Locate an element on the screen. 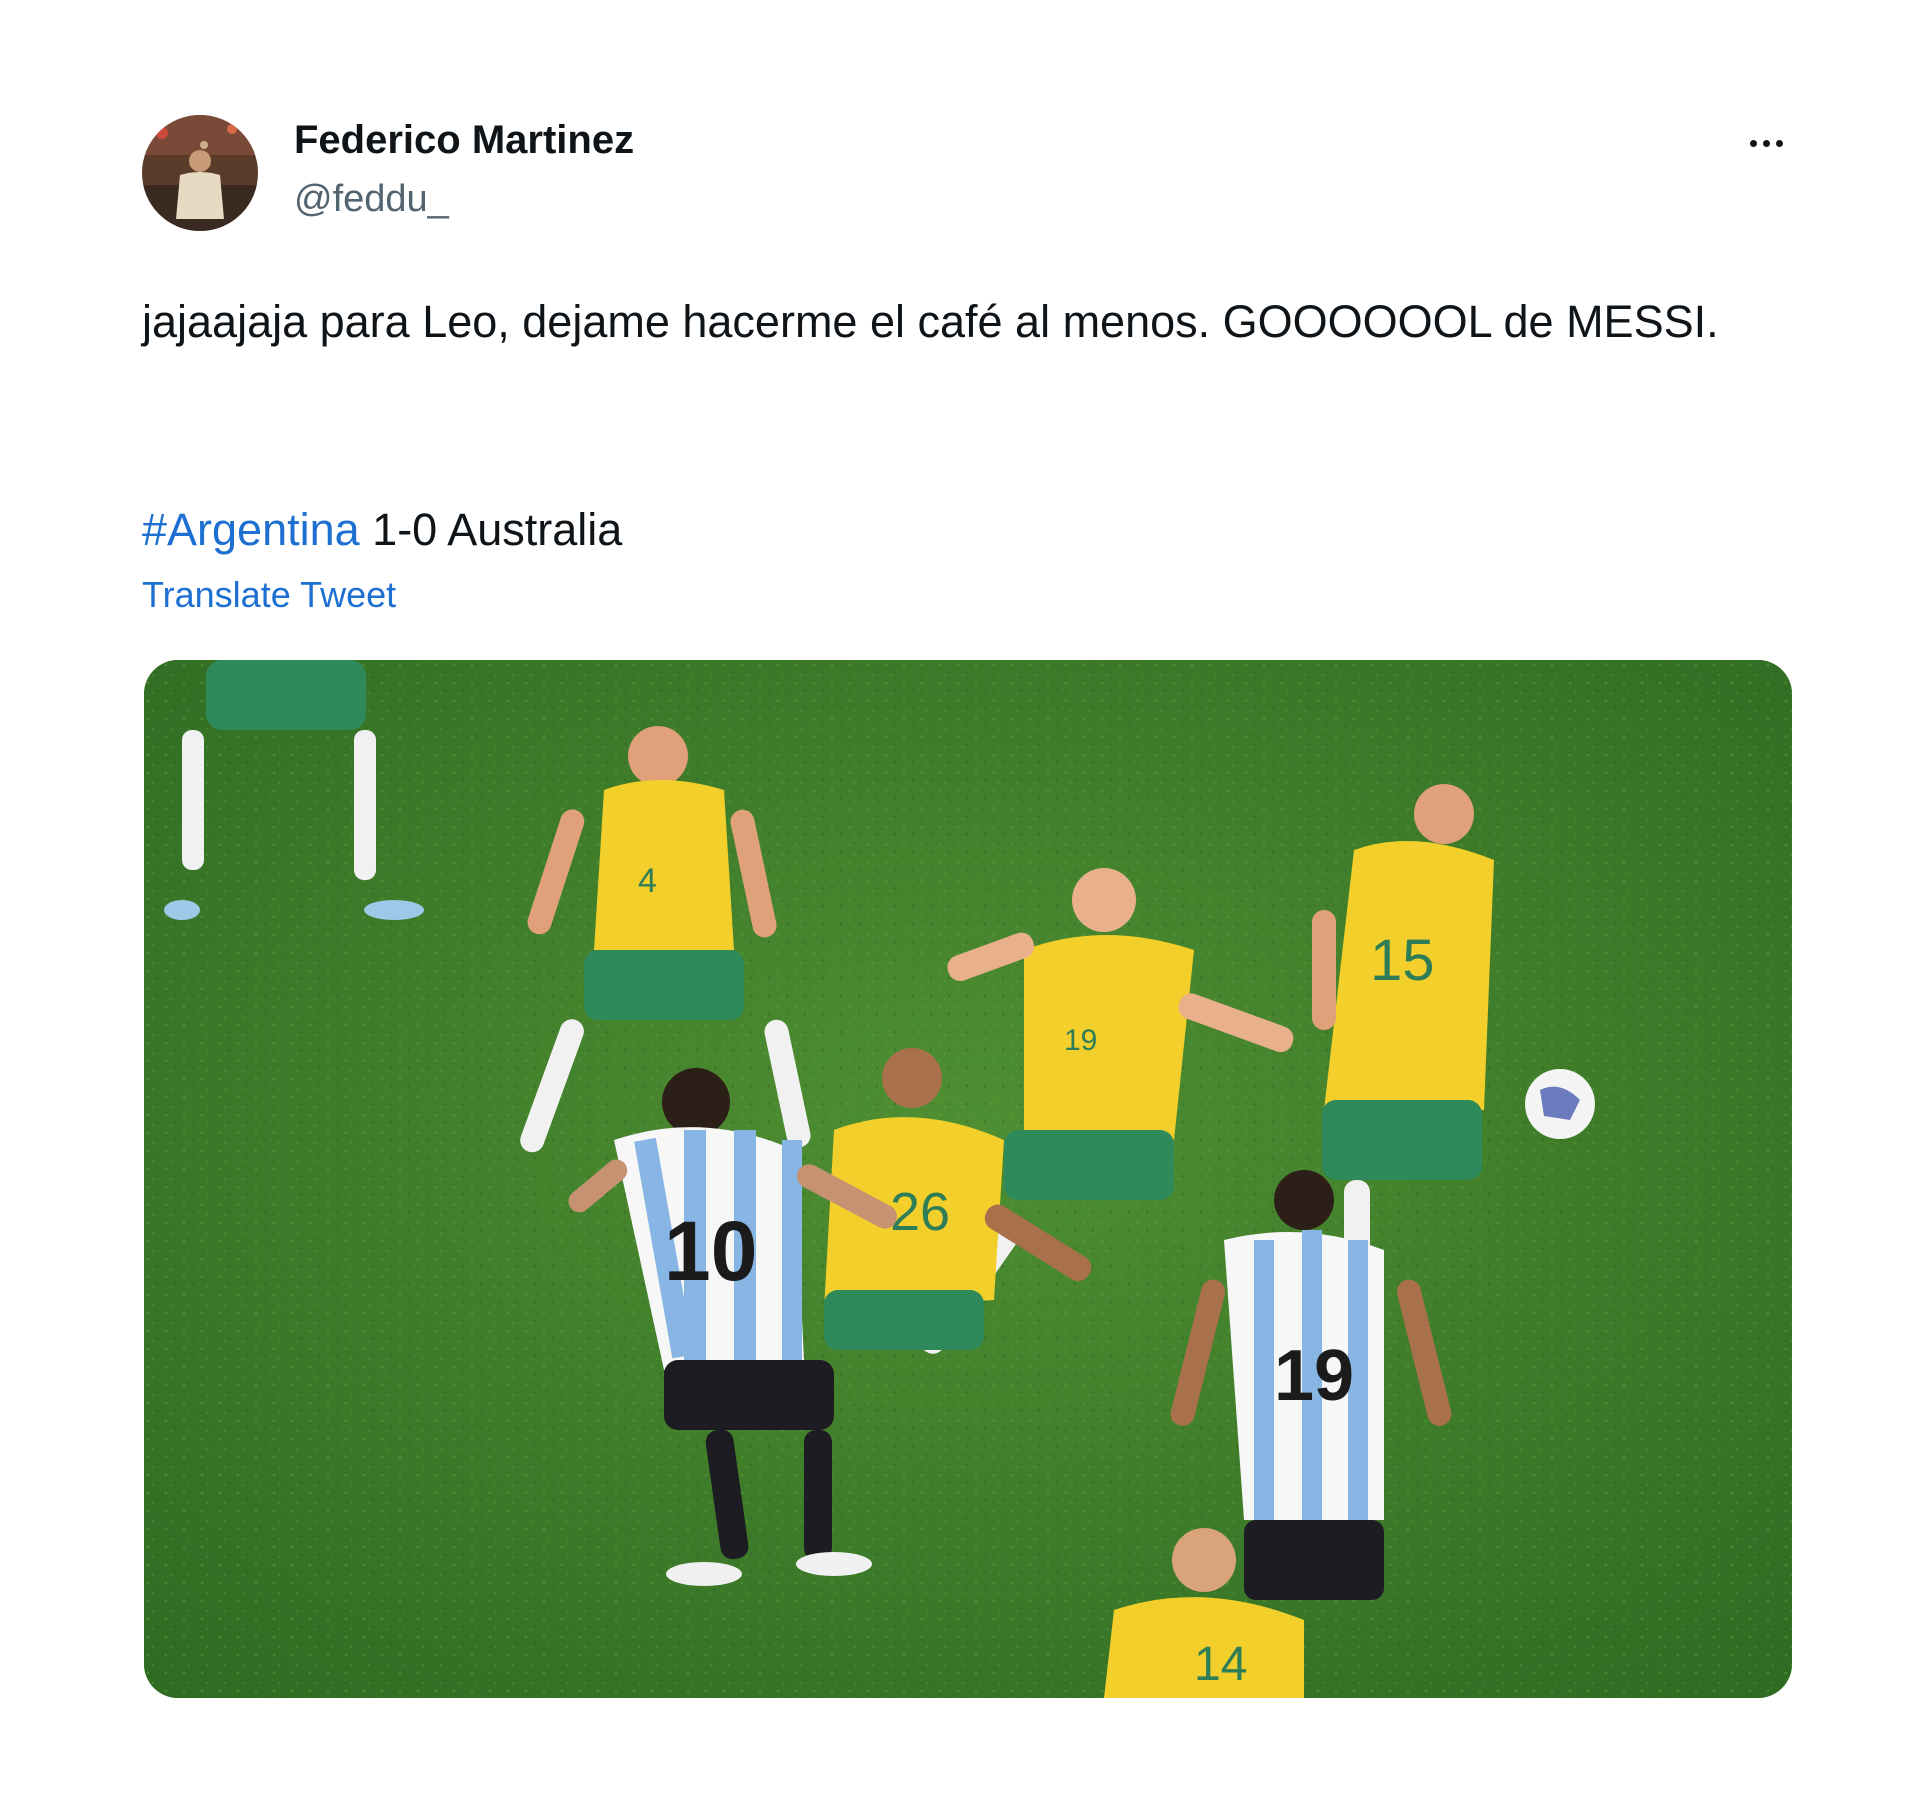 Image resolution: width=1920 pixels, height=1819 pixels. author-handle: @feddu_ is located at coordinates (371, 199).